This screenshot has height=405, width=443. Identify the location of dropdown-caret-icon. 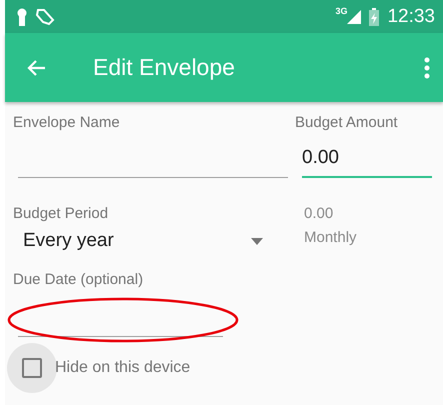
(257, 241).